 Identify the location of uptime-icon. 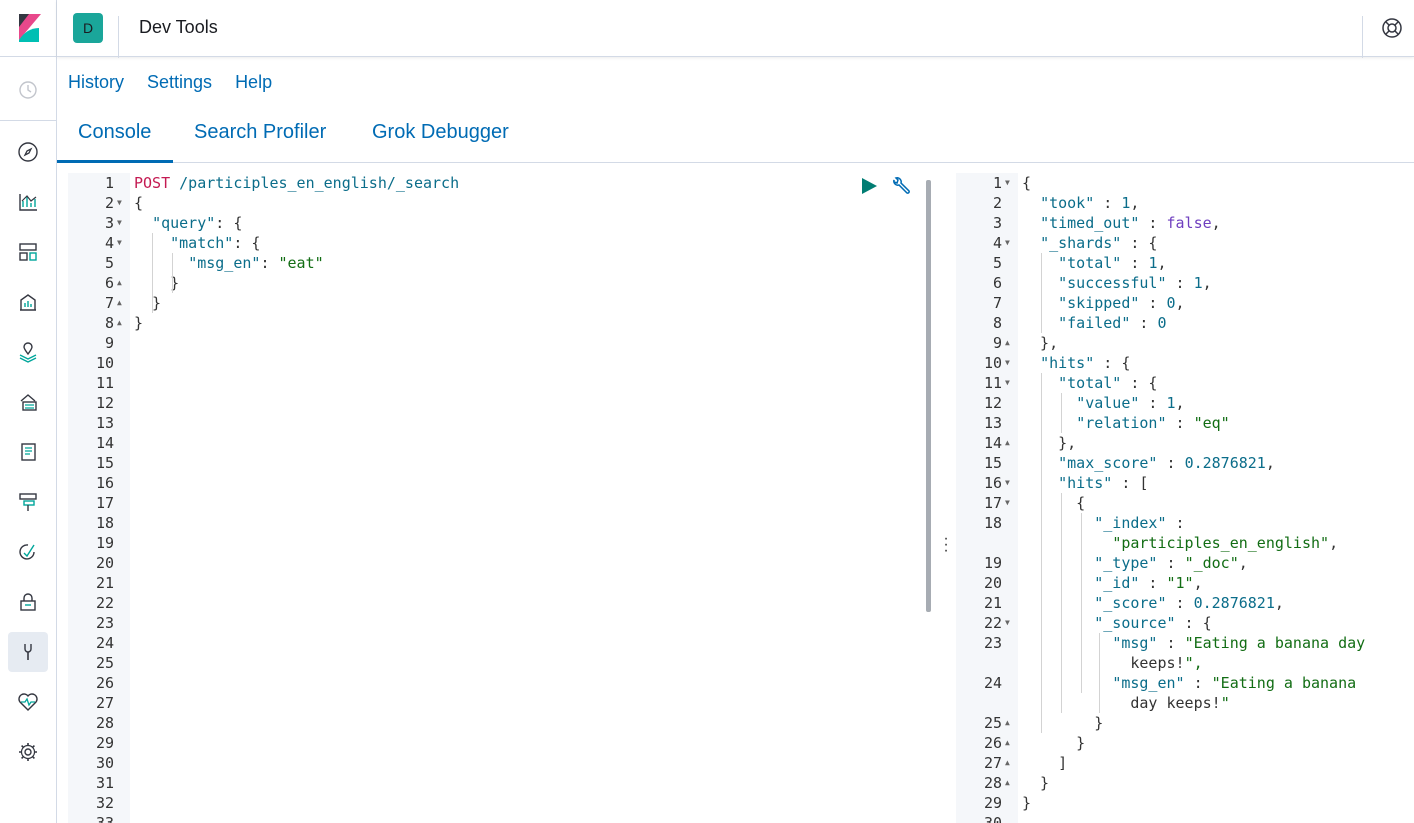
(28, 552).